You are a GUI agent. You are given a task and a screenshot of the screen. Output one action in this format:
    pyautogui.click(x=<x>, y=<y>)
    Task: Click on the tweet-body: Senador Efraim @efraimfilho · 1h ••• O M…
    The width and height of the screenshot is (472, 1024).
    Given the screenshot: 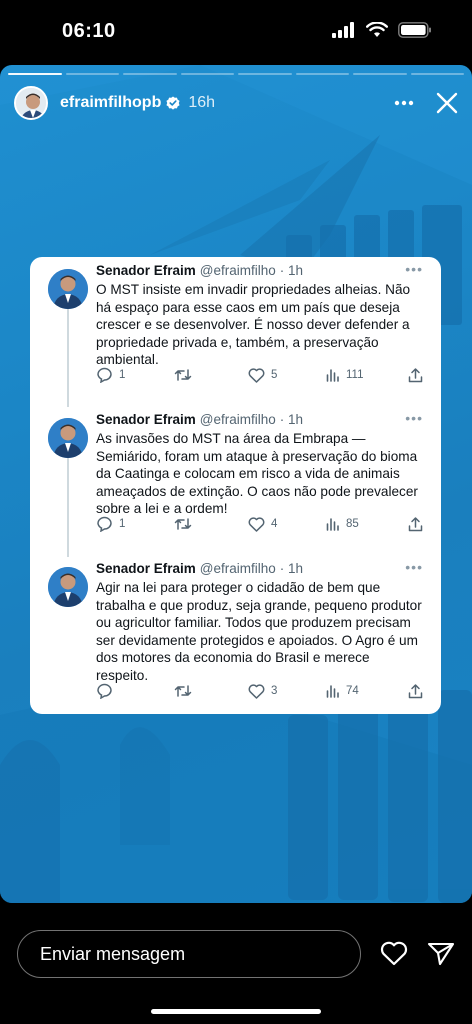 What is the action you would take?
    pyautogui.click(x=260, y=315)
    